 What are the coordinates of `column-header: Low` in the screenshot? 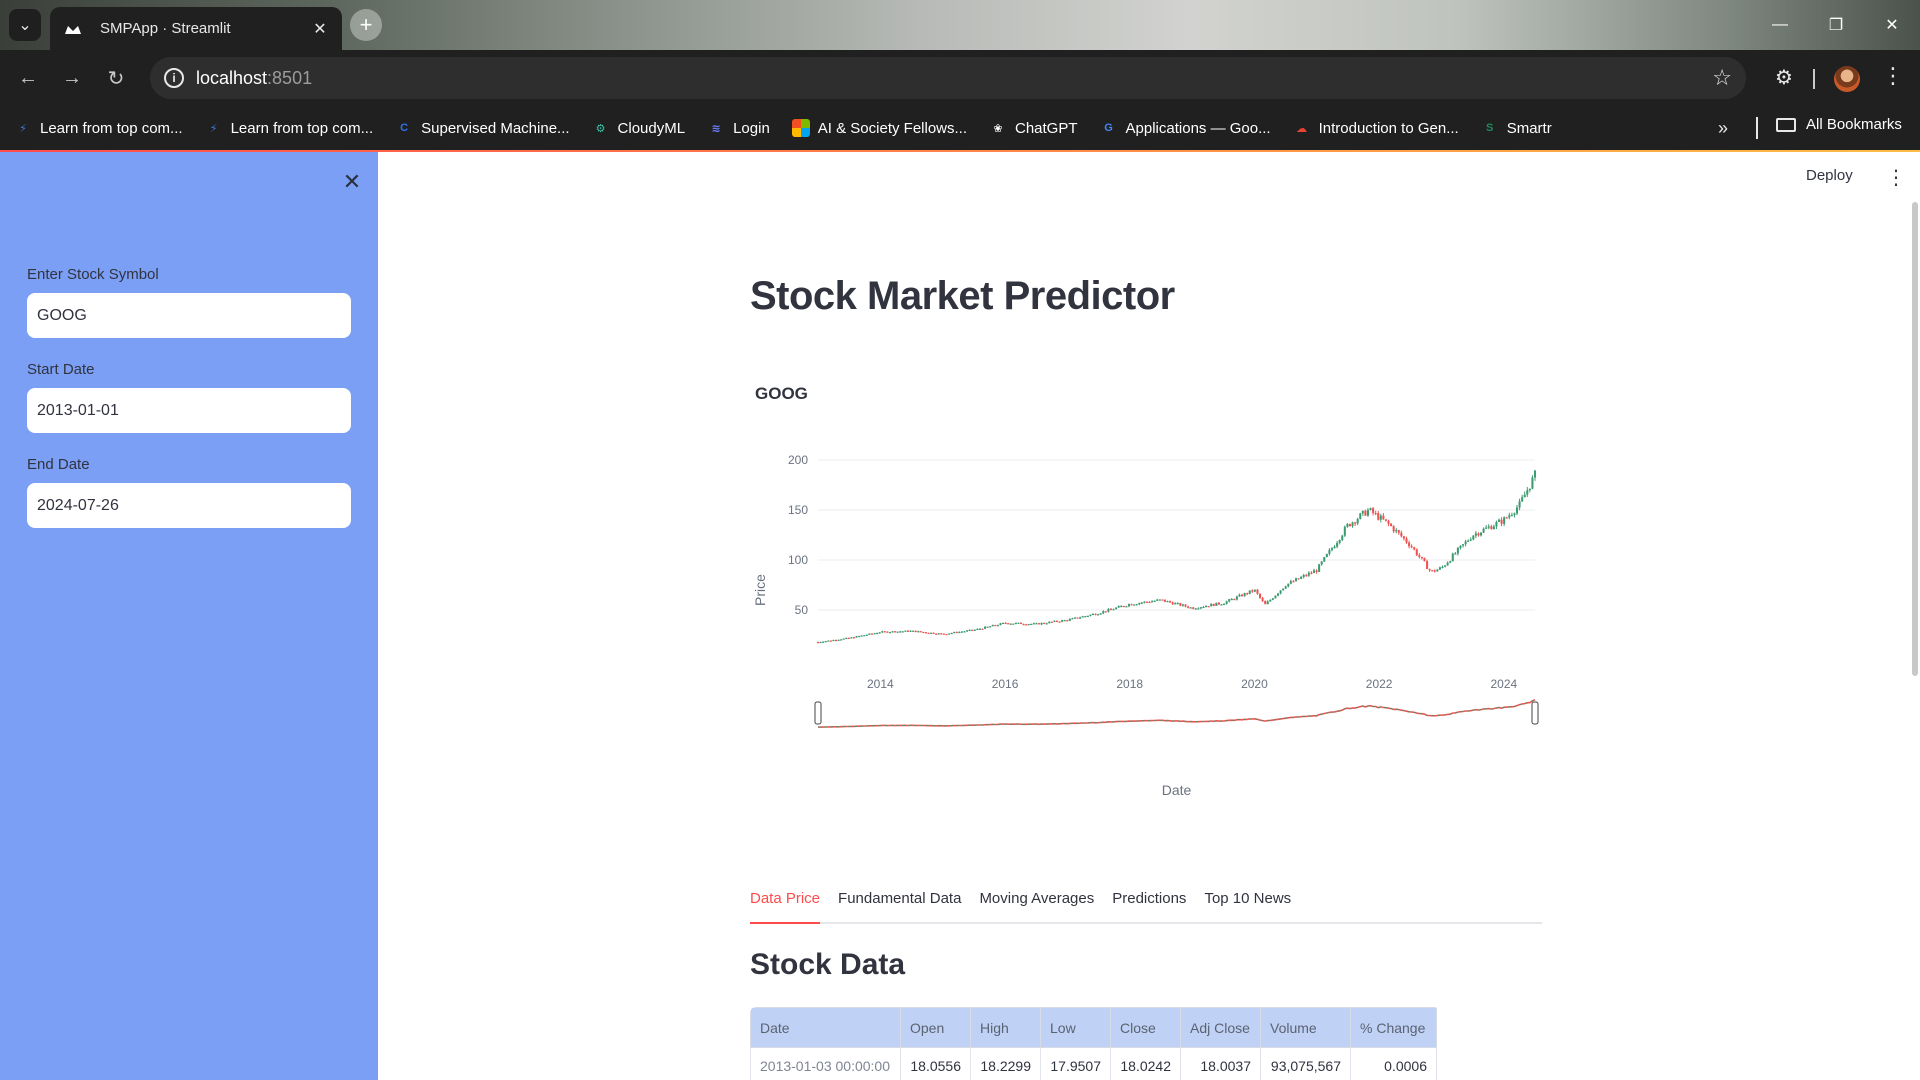 It's located at (1075, 1027).